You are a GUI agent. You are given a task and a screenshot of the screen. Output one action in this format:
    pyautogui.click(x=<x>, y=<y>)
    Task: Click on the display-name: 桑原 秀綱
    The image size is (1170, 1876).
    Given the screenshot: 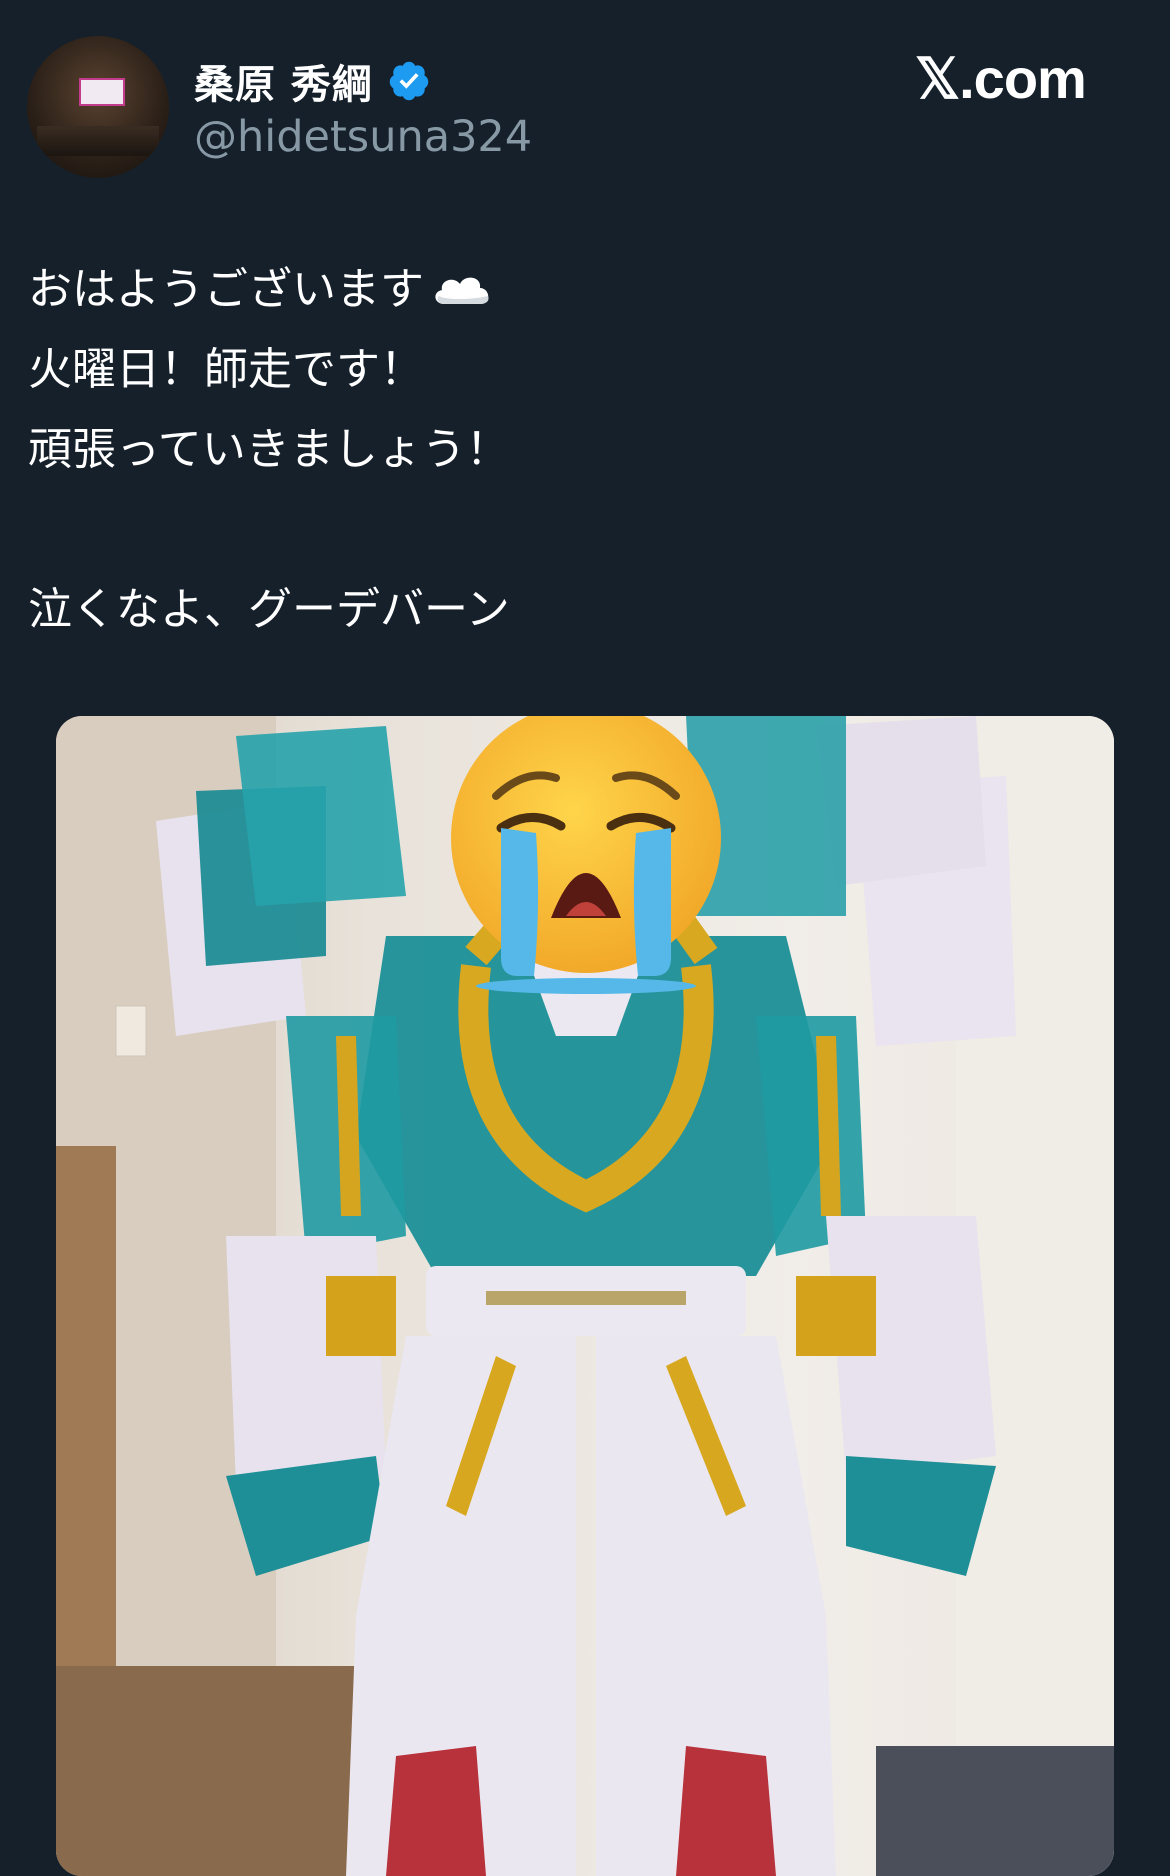 What is the action you would take?
    pyautogui.click(x=283, y=81)
    